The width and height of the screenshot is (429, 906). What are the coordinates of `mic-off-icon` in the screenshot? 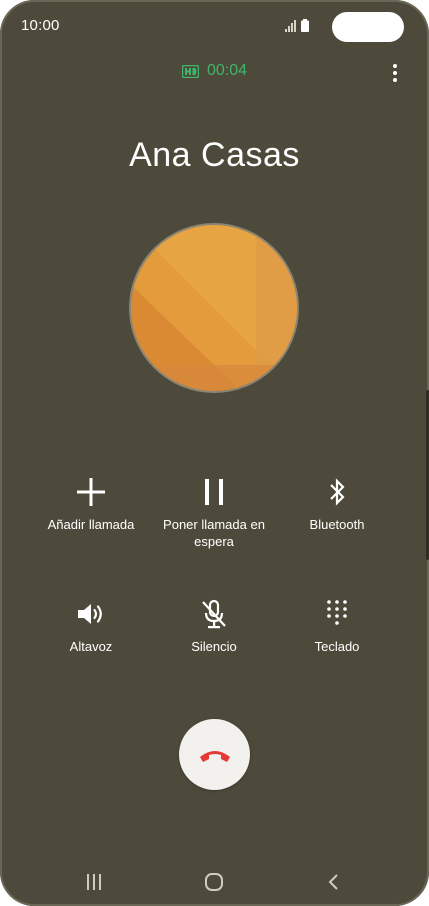 It's located at (214, 614).